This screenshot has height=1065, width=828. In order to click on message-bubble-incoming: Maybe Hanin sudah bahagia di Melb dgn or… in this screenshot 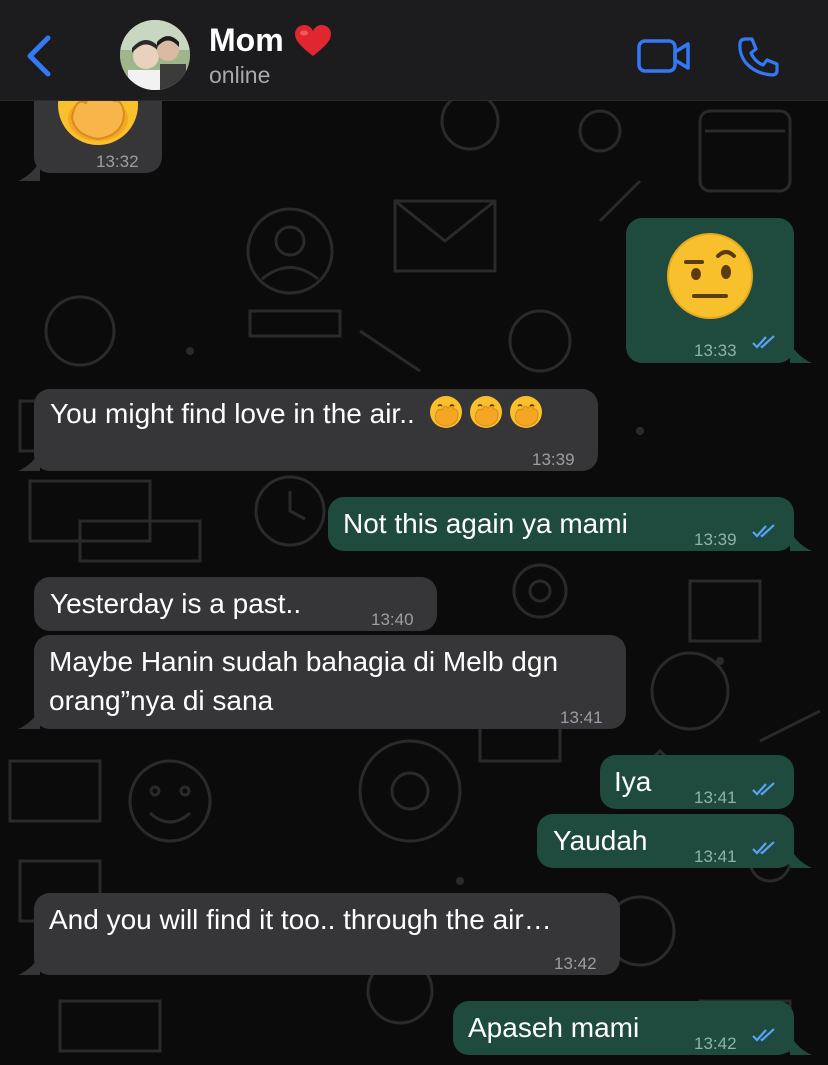, I will do `click(330, 682)`.